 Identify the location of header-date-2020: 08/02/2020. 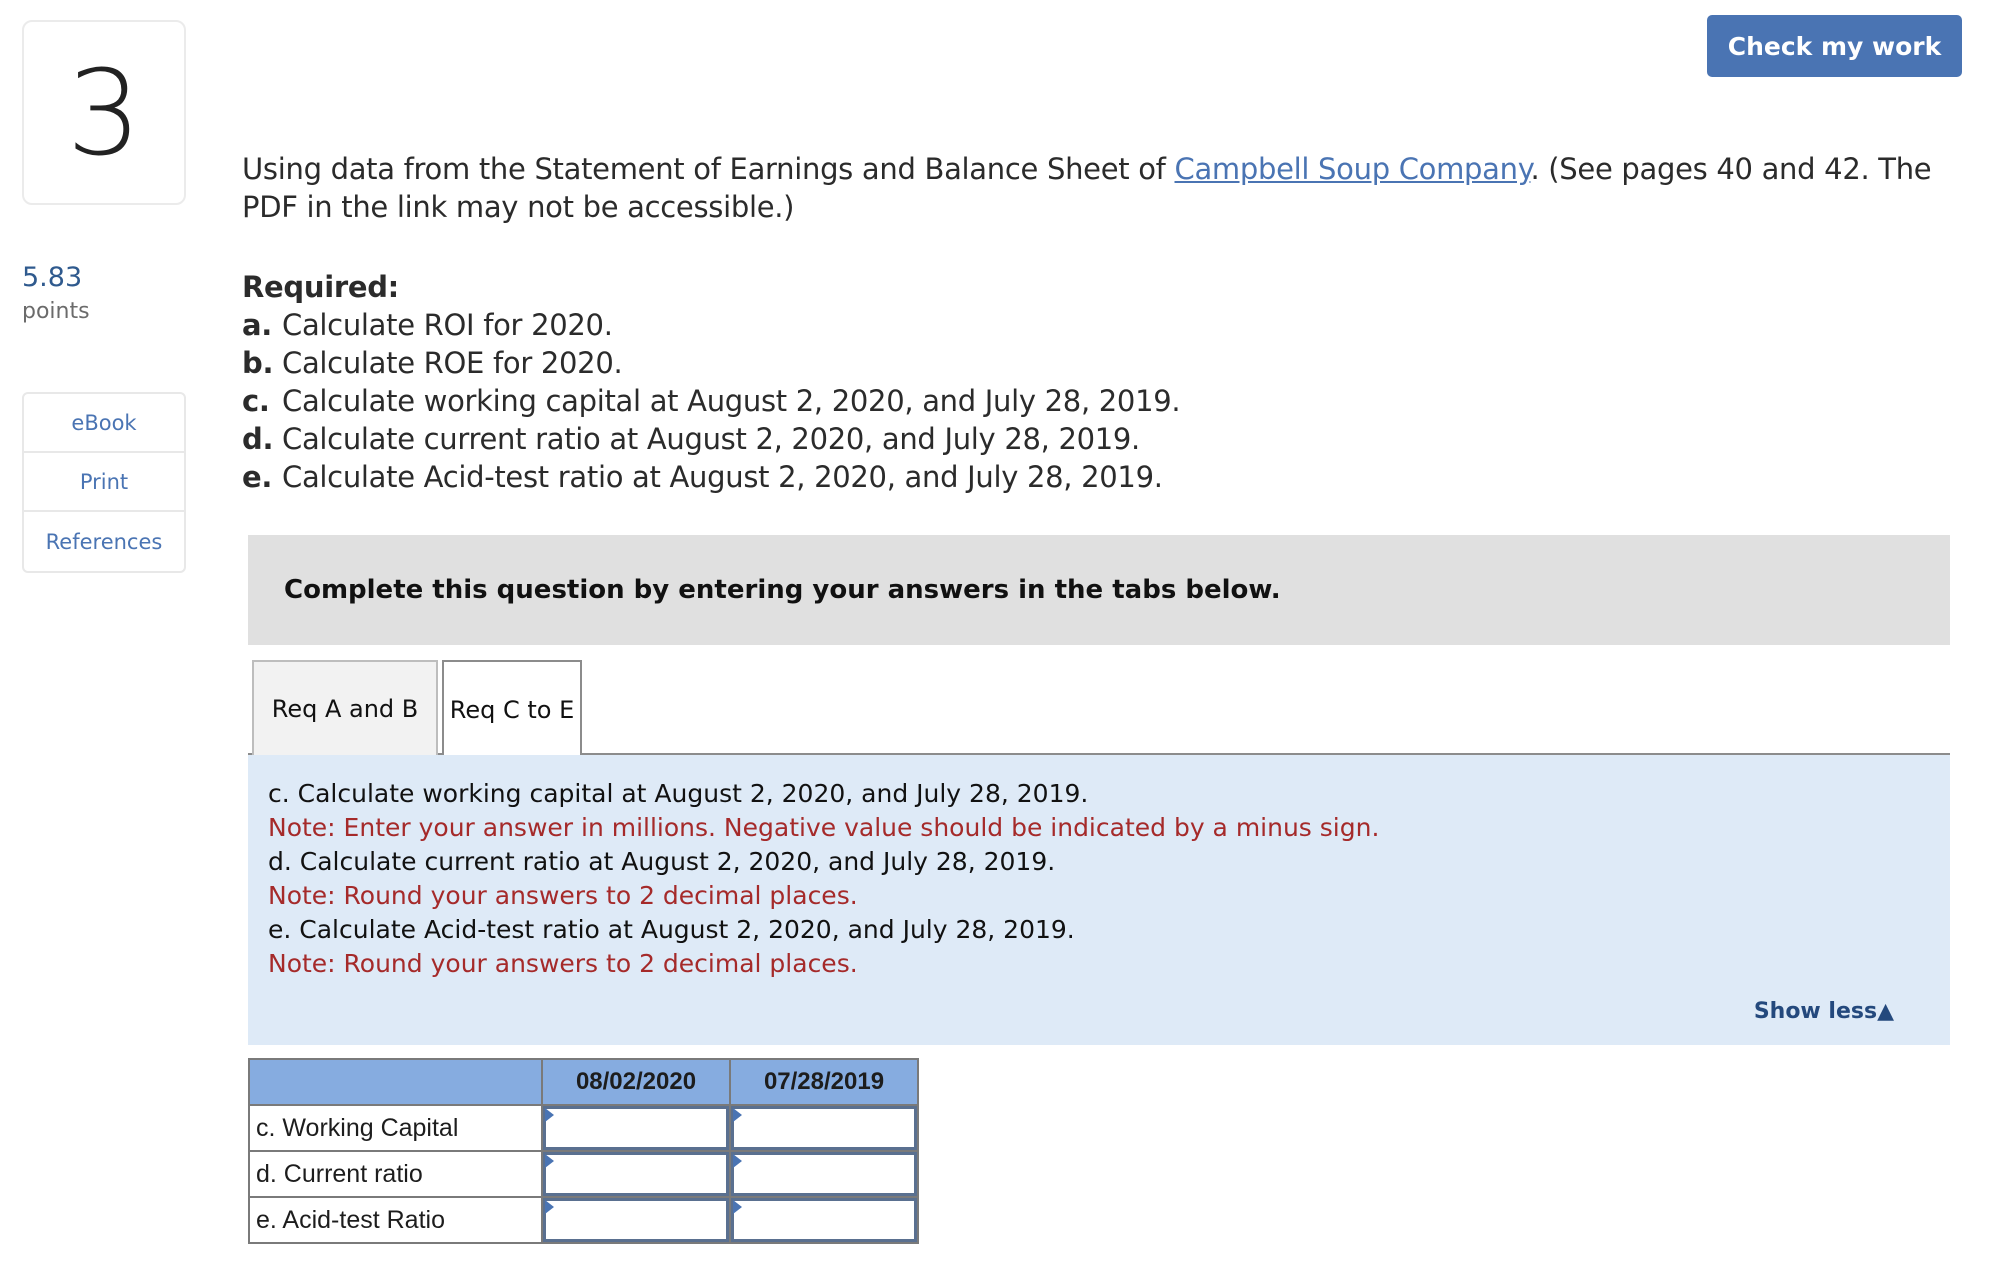
(636, 1082).